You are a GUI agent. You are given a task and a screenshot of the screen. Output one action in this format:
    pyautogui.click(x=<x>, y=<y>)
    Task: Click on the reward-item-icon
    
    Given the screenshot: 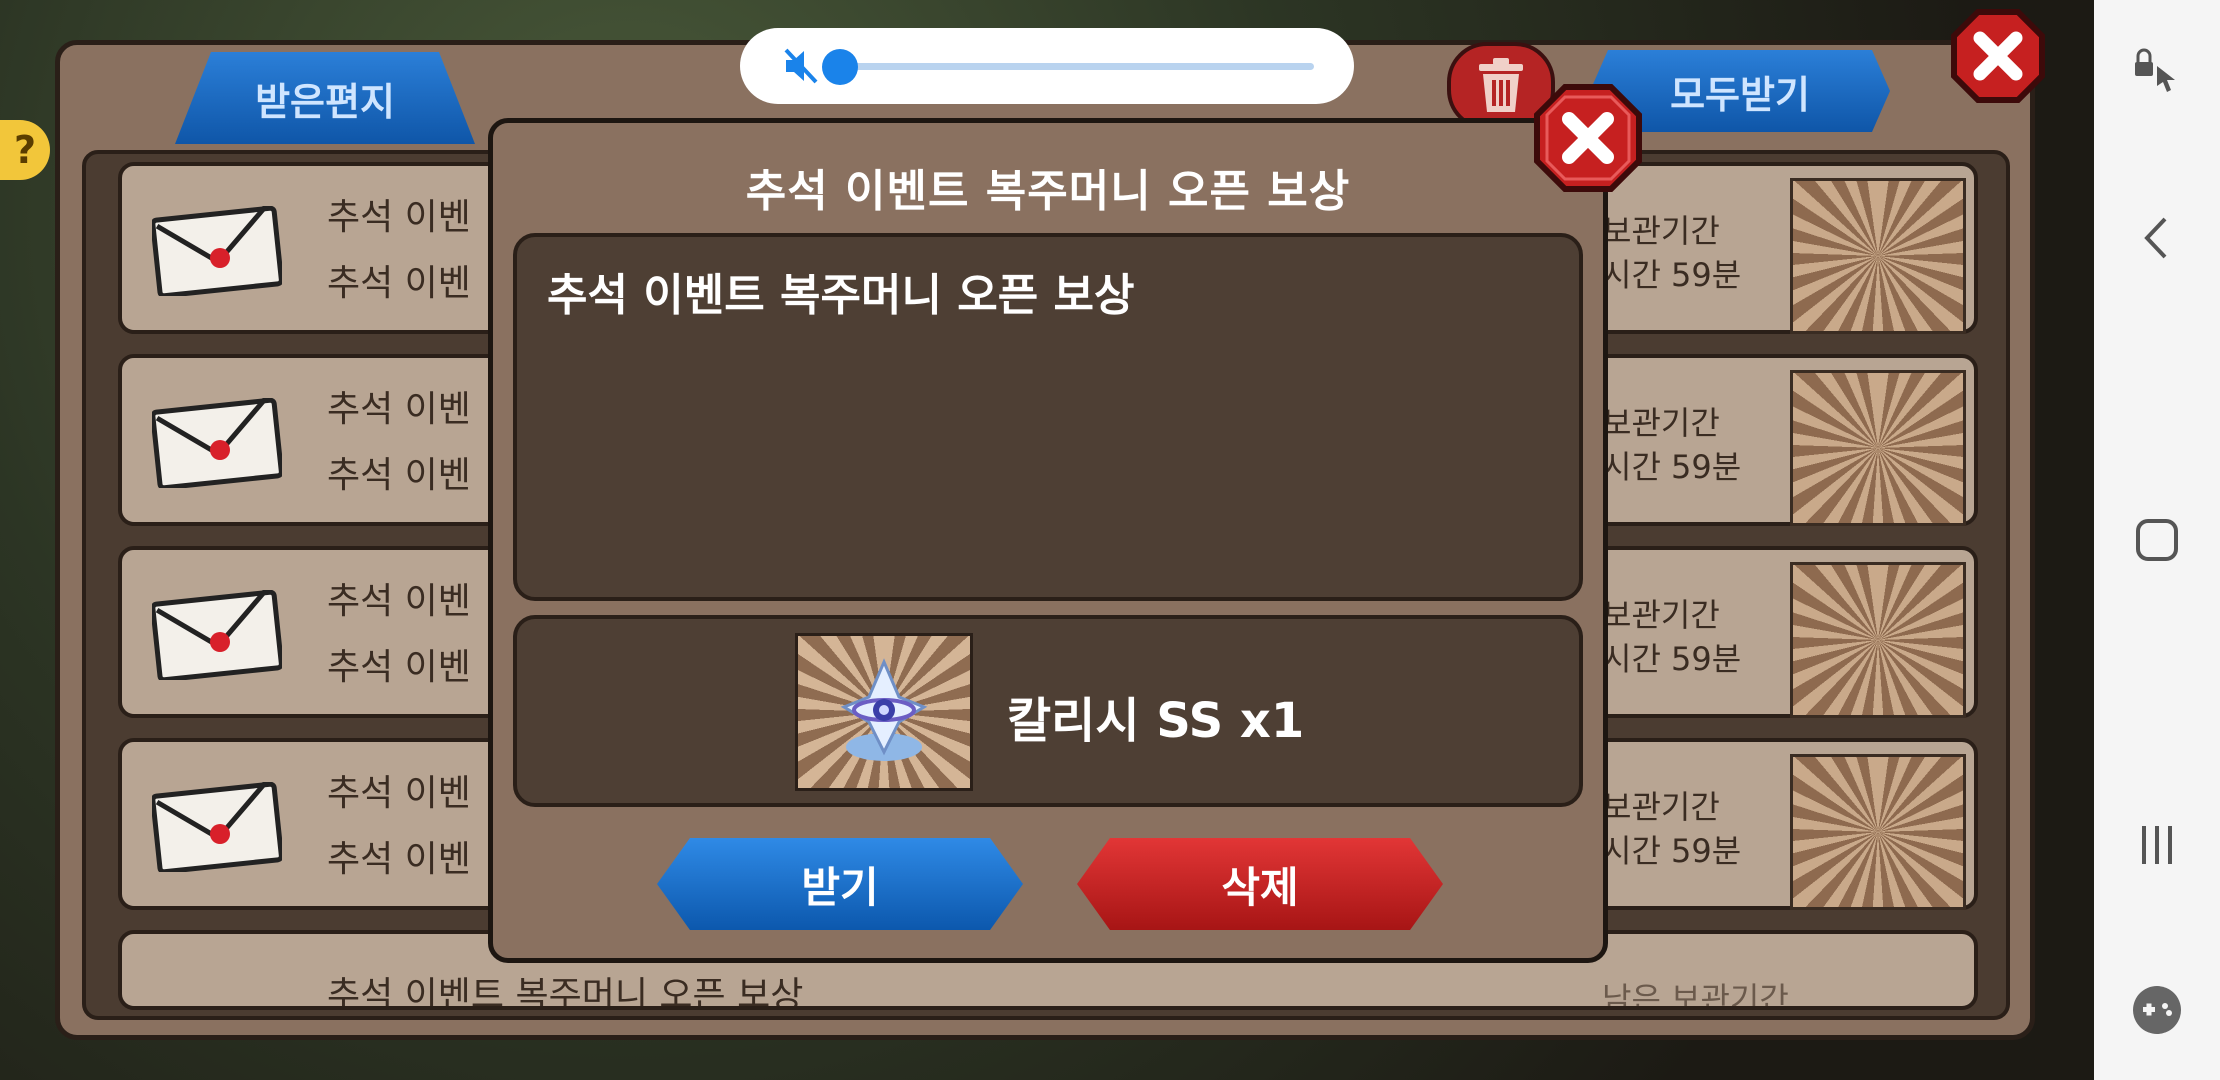 What is the action you would take?
    pyautogui.click(x=884, y=712)
    